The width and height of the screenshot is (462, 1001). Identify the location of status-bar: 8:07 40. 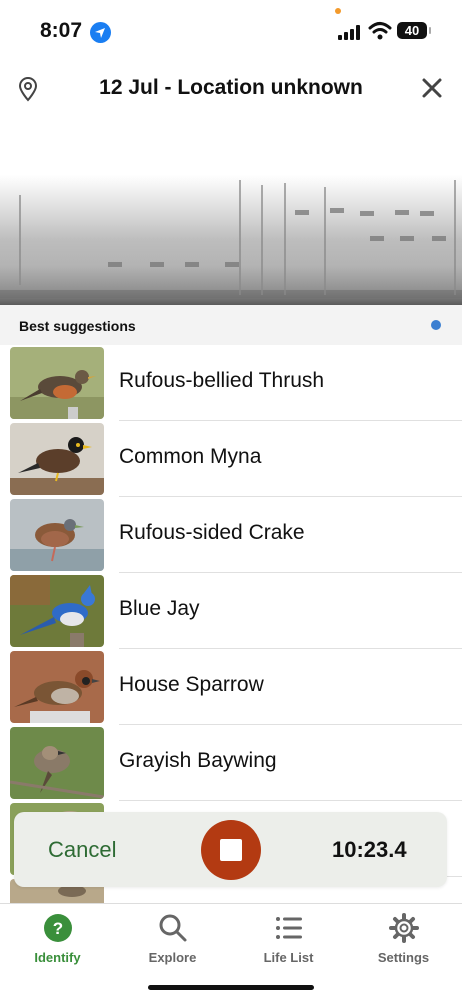
(231, 30).